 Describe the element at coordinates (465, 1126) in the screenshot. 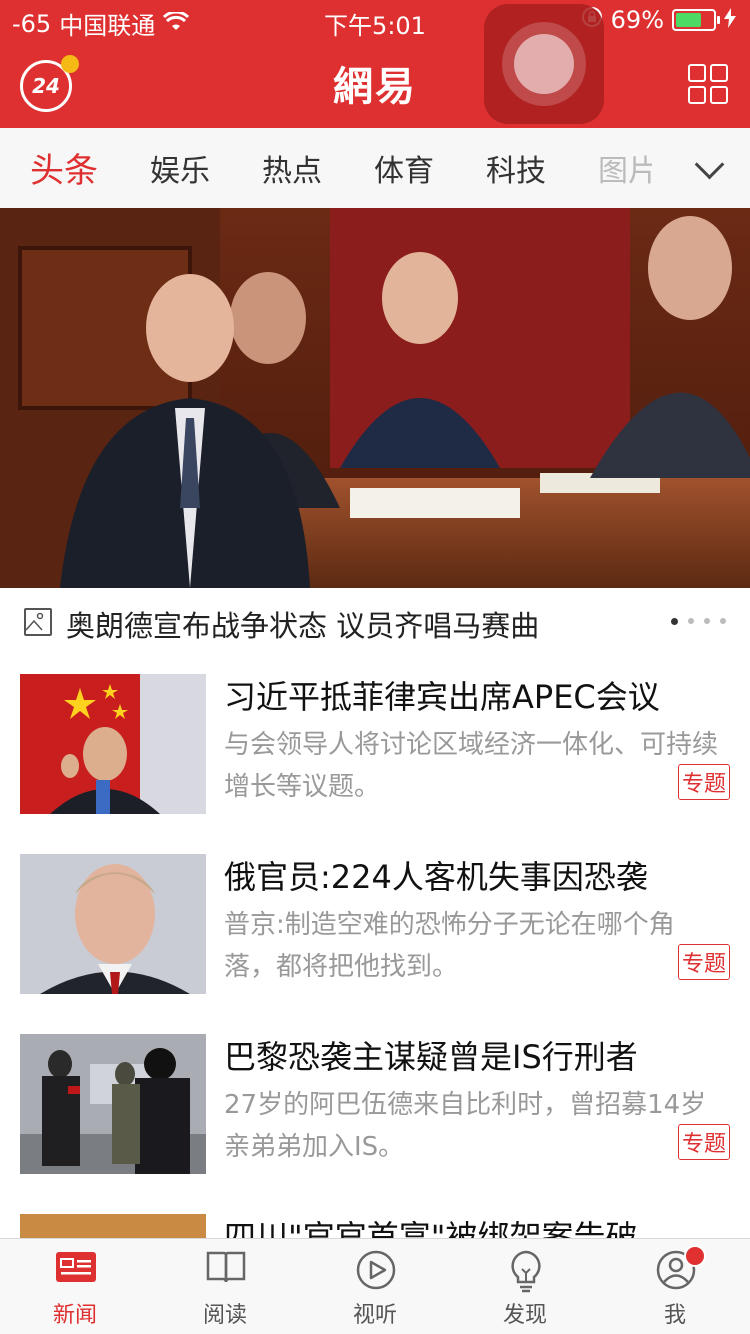

I see `news-summary: 27岁的阿巴伍德来自比利时，曾招募14岁亲弟弟加入IS。` at that location.